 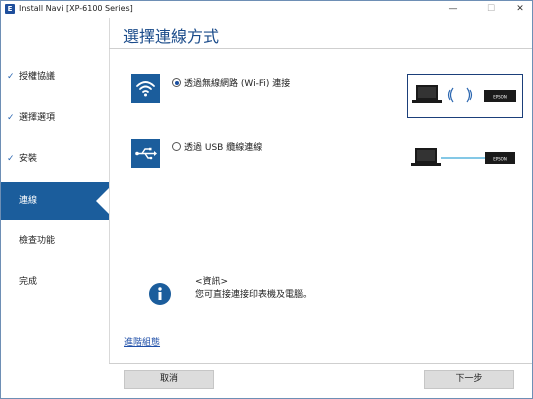 I want to click on wifi-radio, so click(x=176, y=82).